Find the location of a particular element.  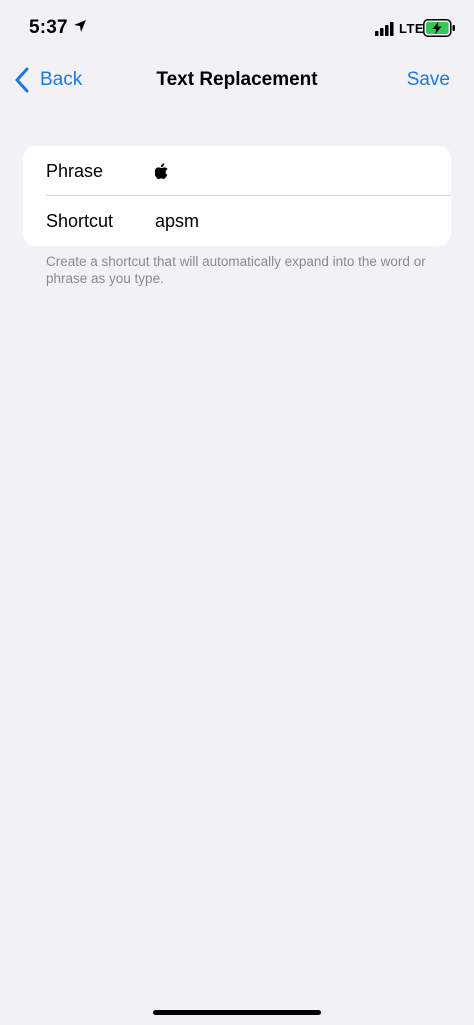

home-indicator is located at coordinates (237, 1012).